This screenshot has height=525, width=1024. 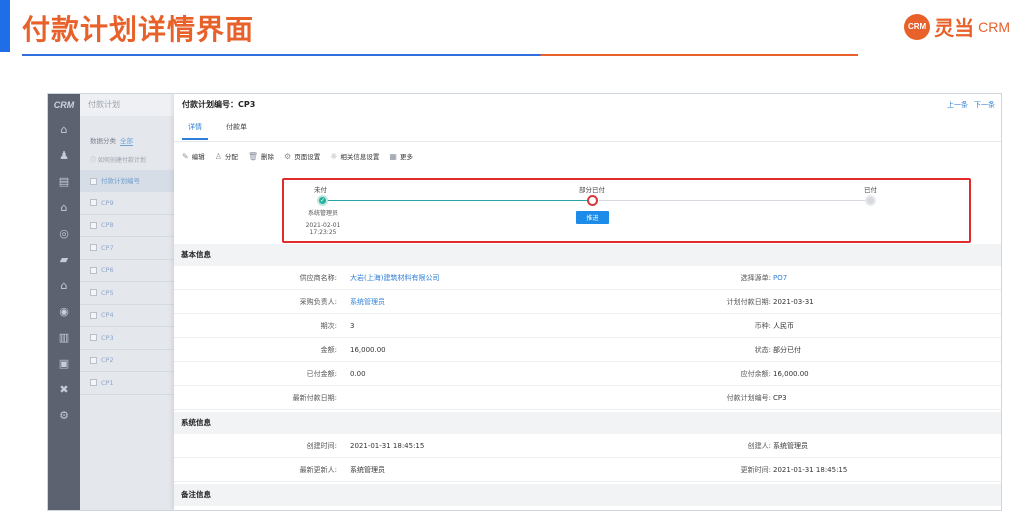 What do you see at coordinates (587, 423) in the screenshot?
I see `section-system-info: 系统信息` at bounding box center [587, 423].